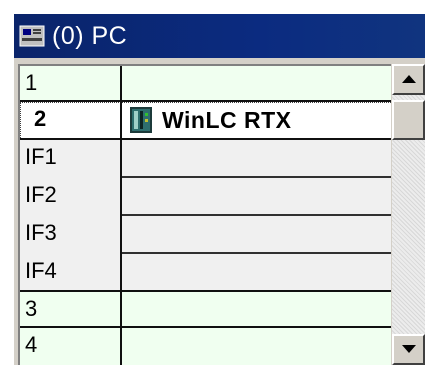 This screenshot has width=425, height=365. Describe the element at coordinates (205, 310) in the screenshot. I see `rack-row-3: 3` at that location.